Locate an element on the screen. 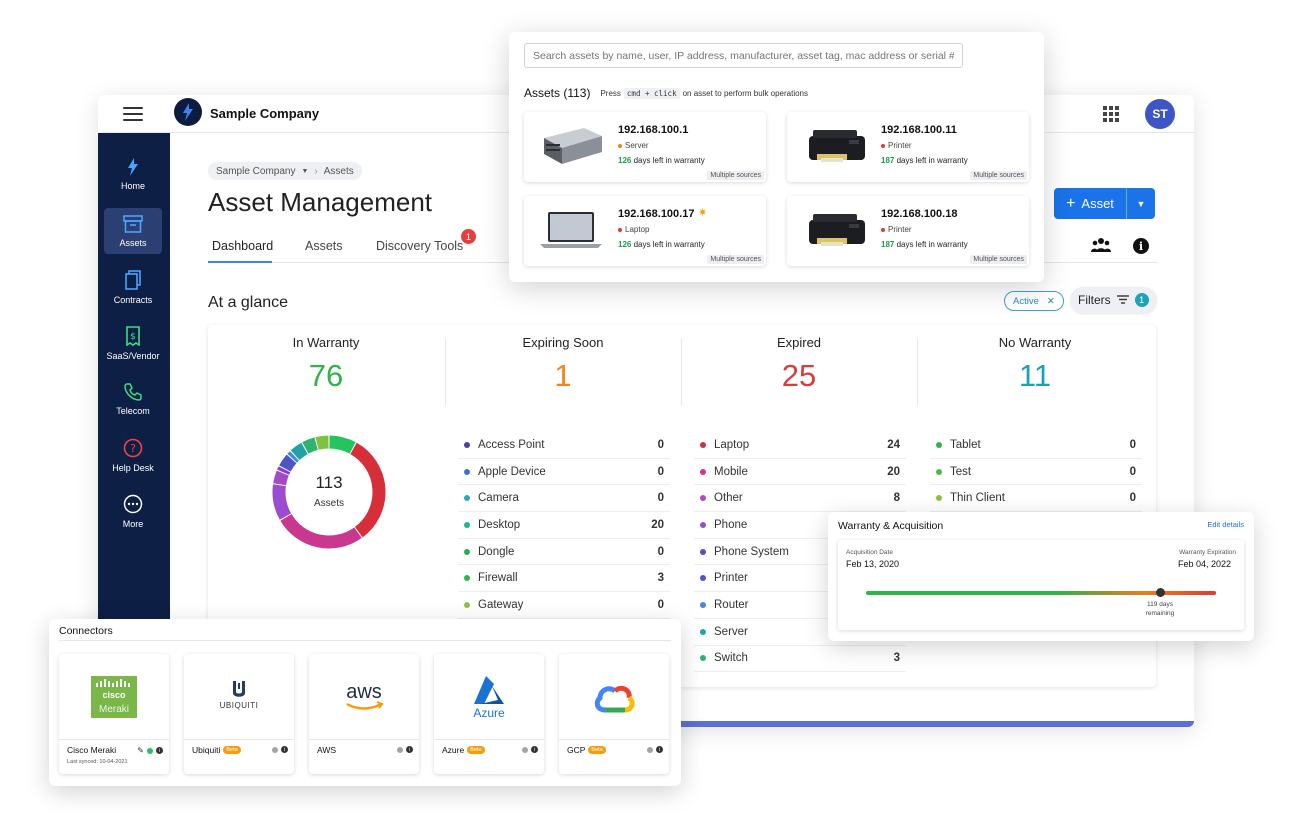  category-count: 24 is located at coordinates (893, 444).